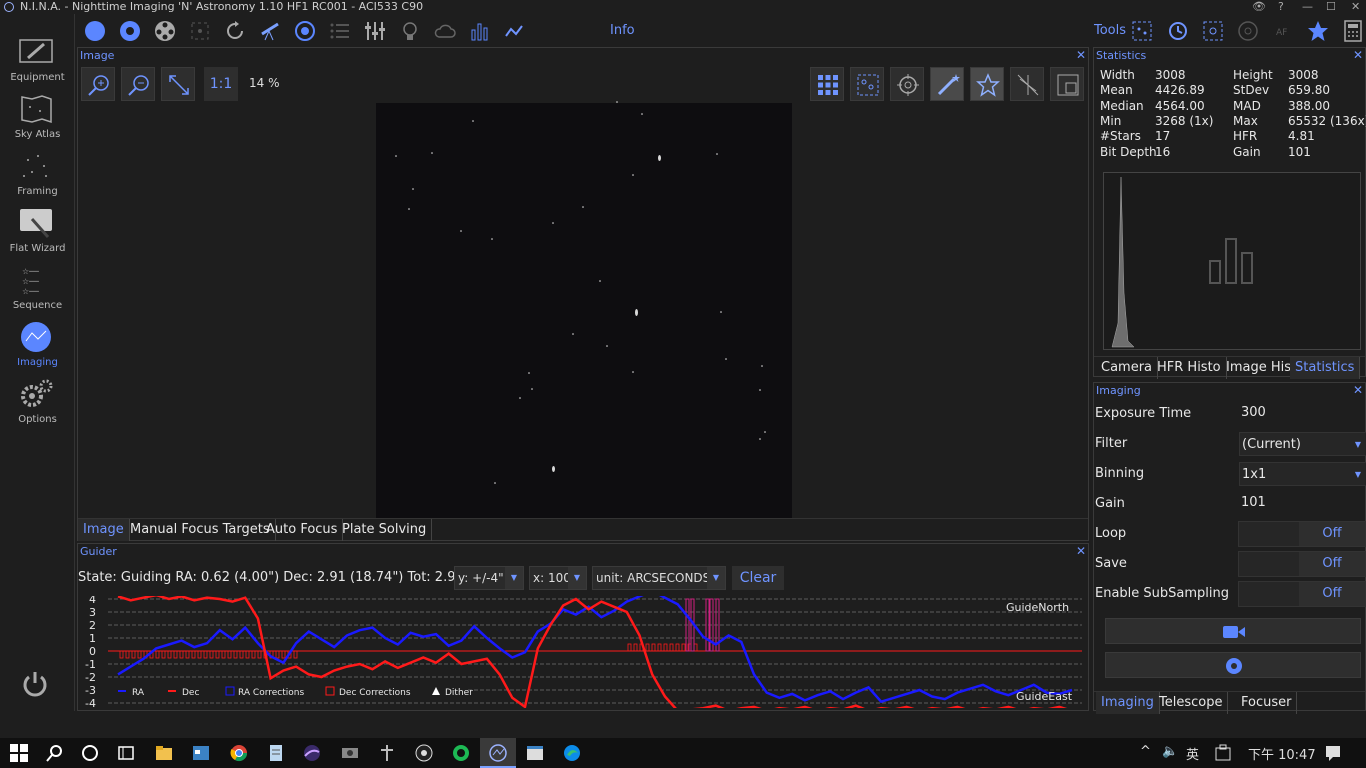 This screenshot has height=768, width=1366. I want to click on x-scale-select: x: 100 ▼, so click(558, 578).